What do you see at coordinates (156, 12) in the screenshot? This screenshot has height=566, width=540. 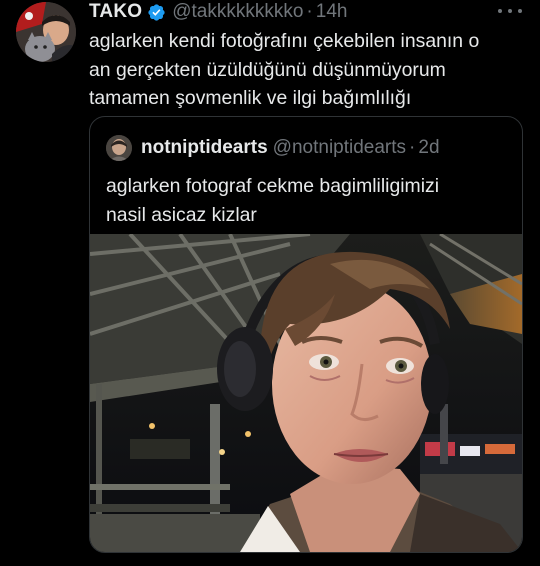 I see `verified-badge-icon` at bounding box center [156, 12].